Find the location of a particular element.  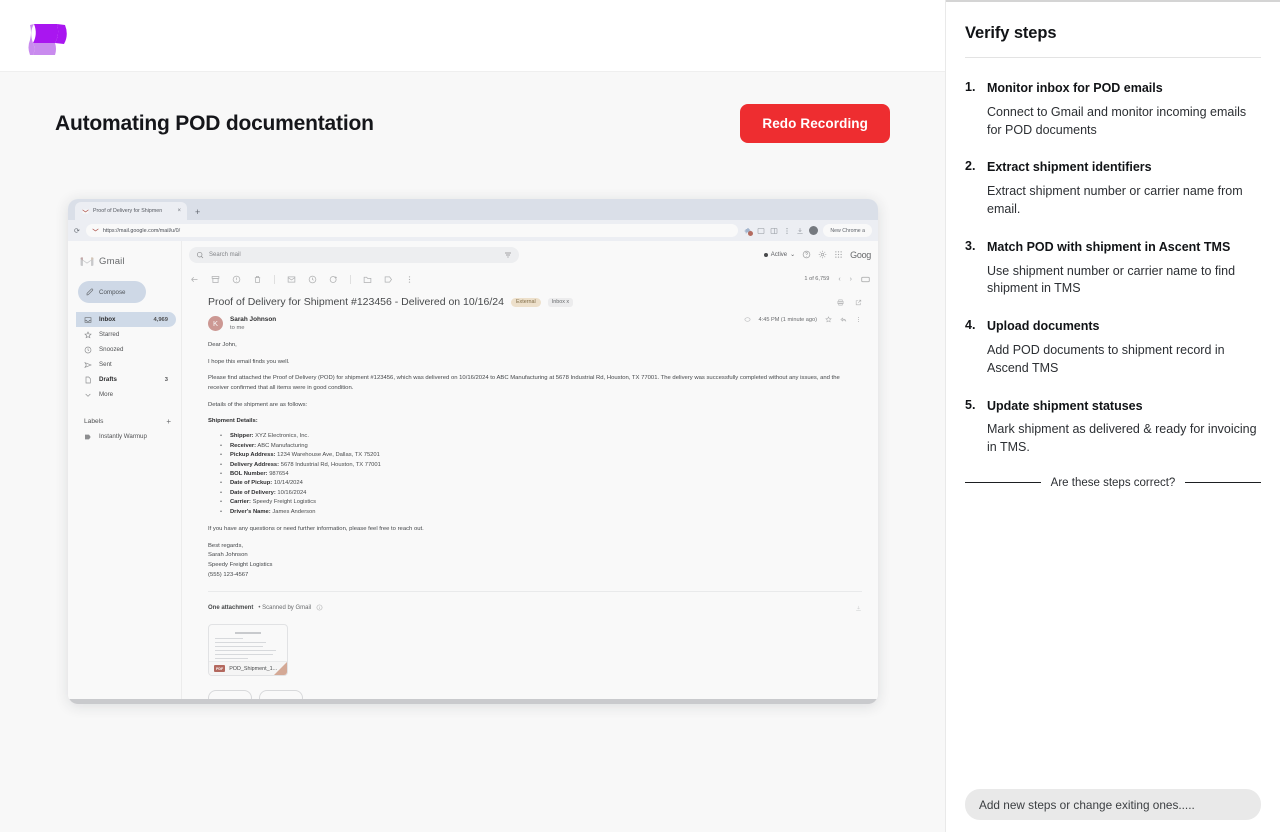

gmail-label-instantly-warmup: Instantly Warmup is located at coordinates (126, 436).